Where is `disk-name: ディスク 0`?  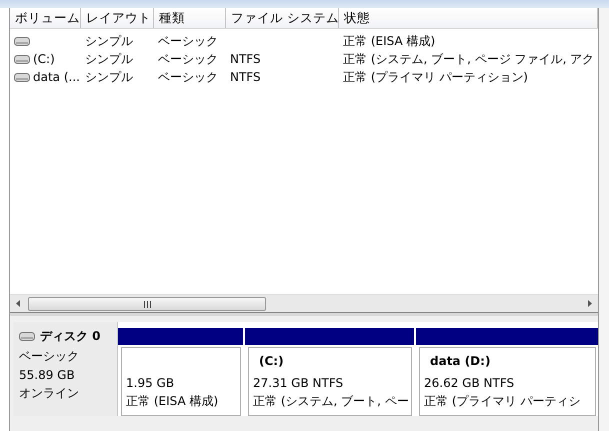
disk-name: ディスク 0 is located at coordinates (70, 336).